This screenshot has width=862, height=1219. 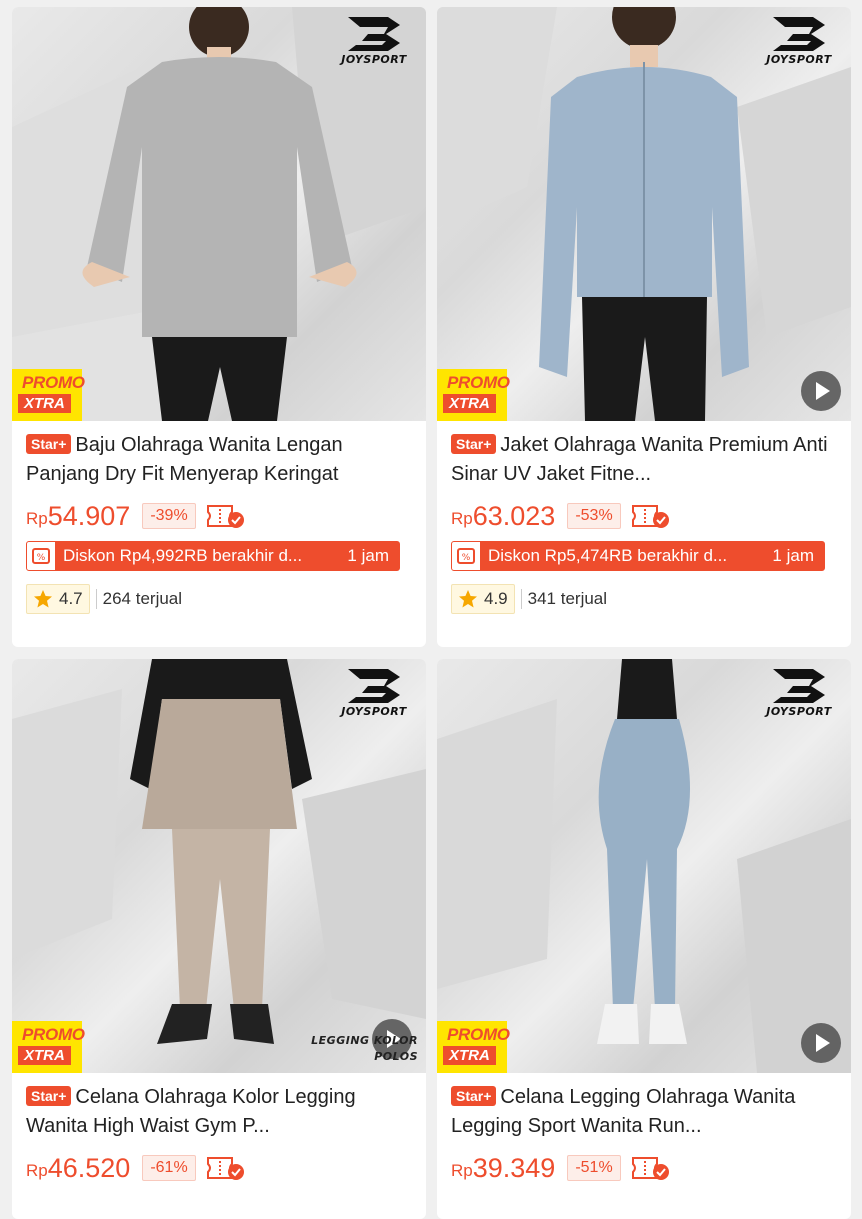 I want to click on discount-badge: -51%, so click(x=594, y=1168).